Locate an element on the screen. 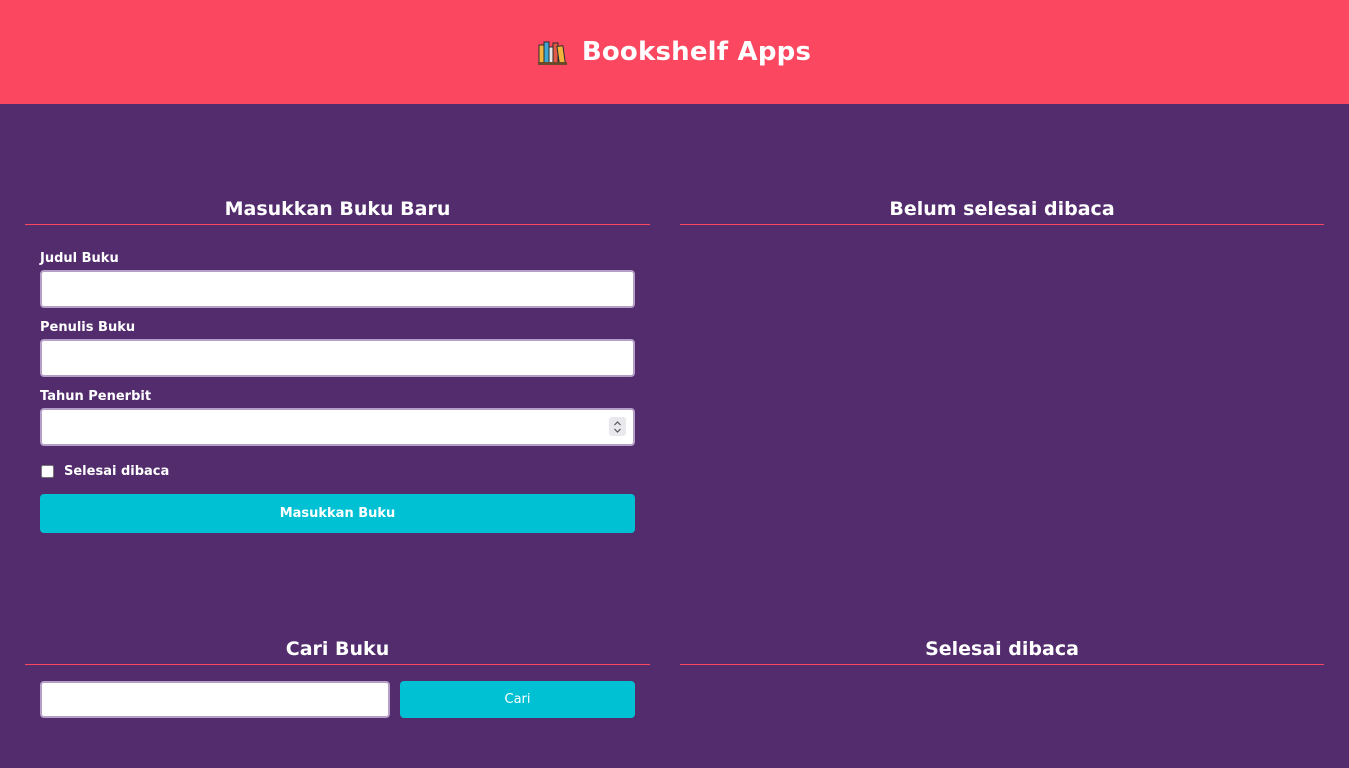  book-author-label: Penulis Buku is located at coordinates (88, 327).